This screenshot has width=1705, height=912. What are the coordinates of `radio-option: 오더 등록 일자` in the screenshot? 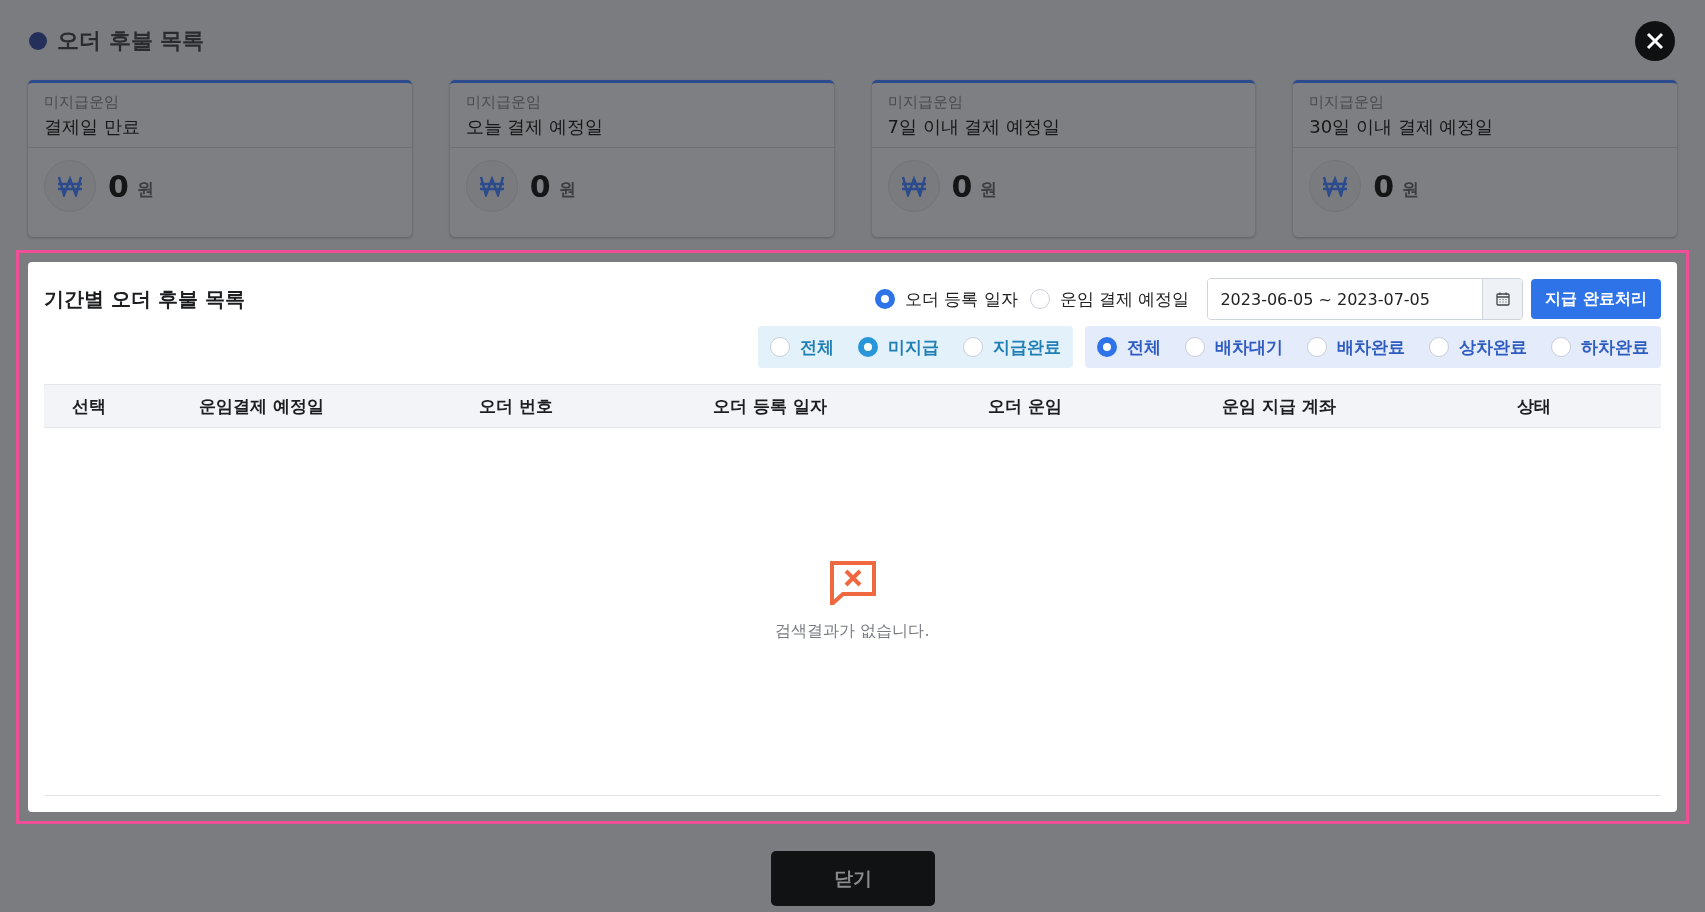 It's located at (946, 299).